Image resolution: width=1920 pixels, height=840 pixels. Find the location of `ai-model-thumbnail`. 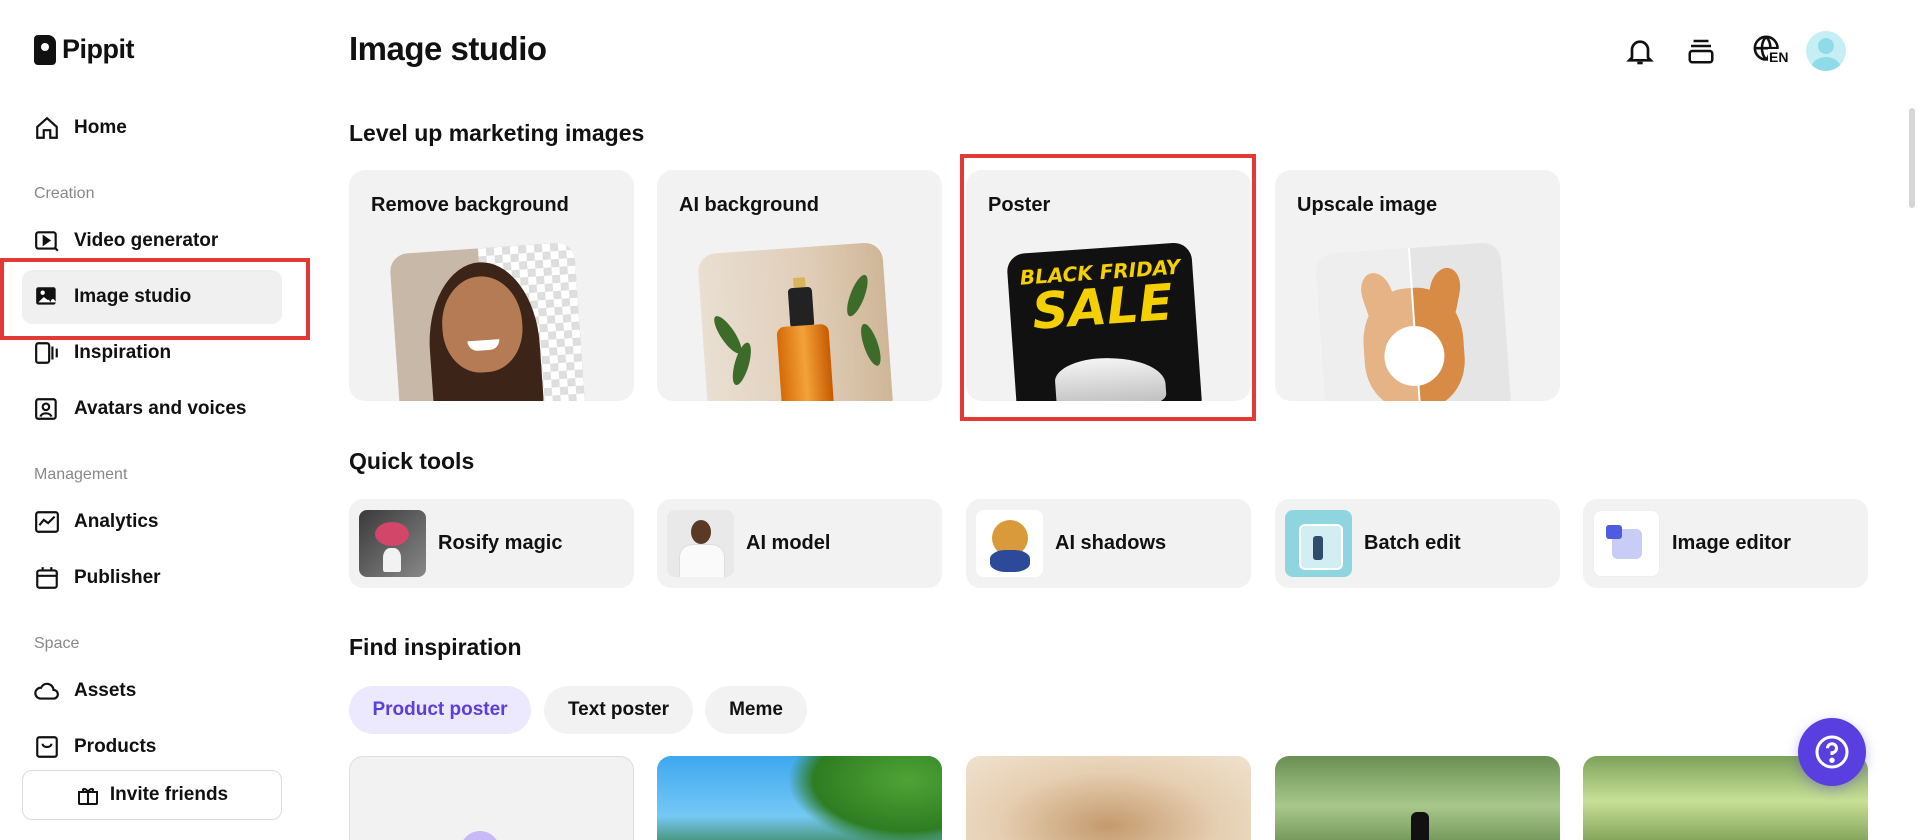

ai-model-thumbnail is located at coordinates (700, 543).